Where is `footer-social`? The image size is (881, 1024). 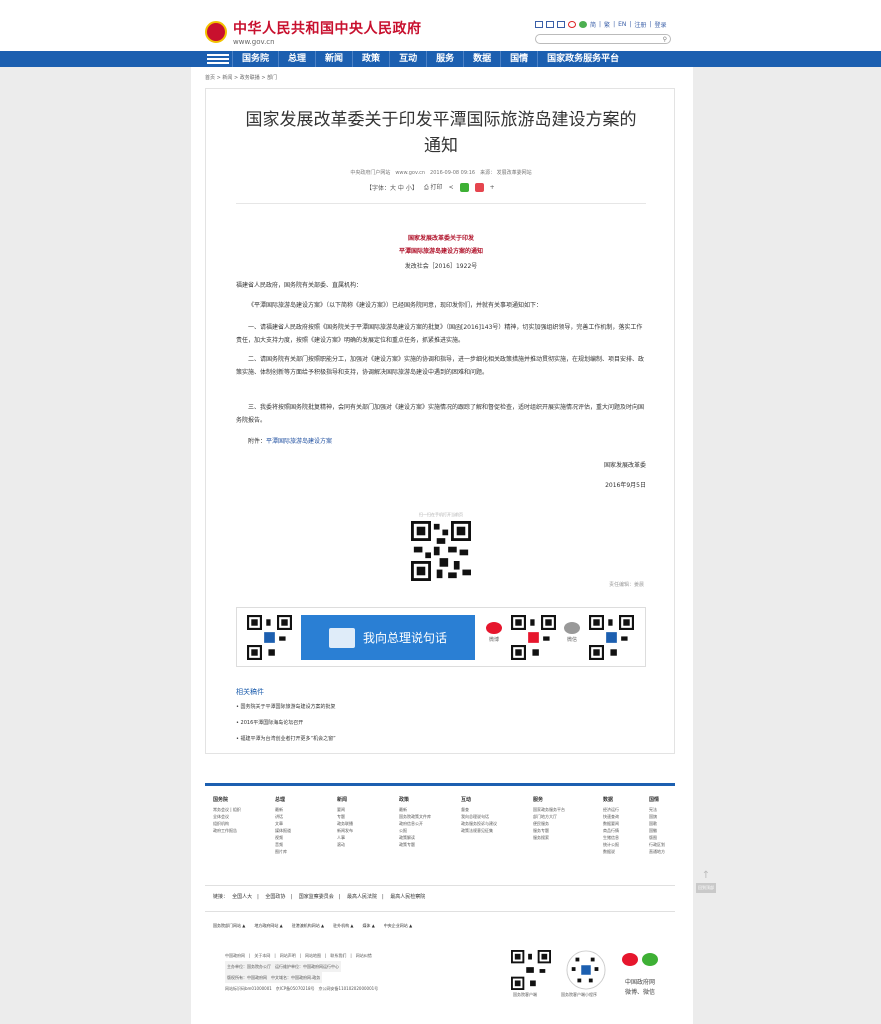 footer-social is located at coordinates (640, 959).